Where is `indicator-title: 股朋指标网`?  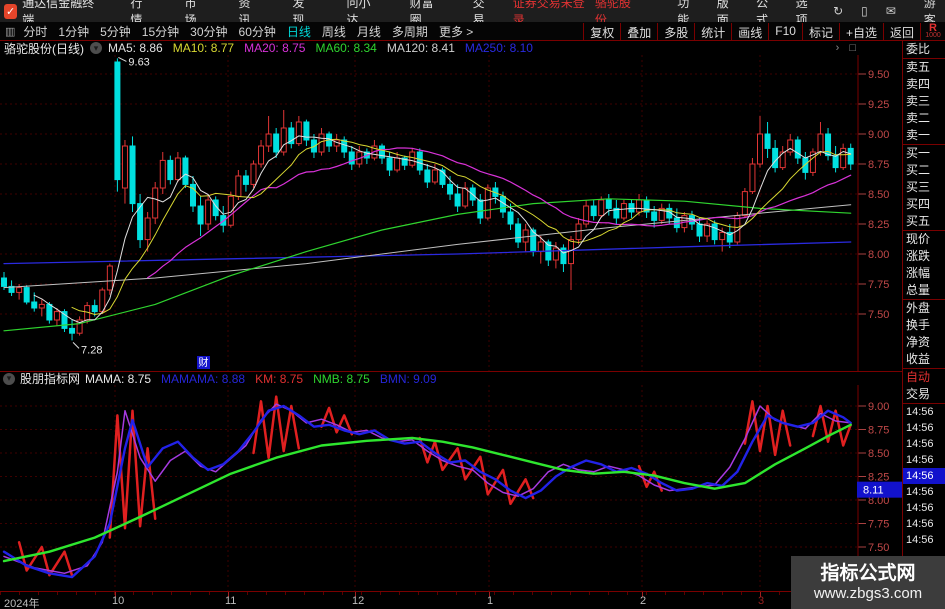
indicator-title: 股朋指标网 is located at coordinates (50, 379).